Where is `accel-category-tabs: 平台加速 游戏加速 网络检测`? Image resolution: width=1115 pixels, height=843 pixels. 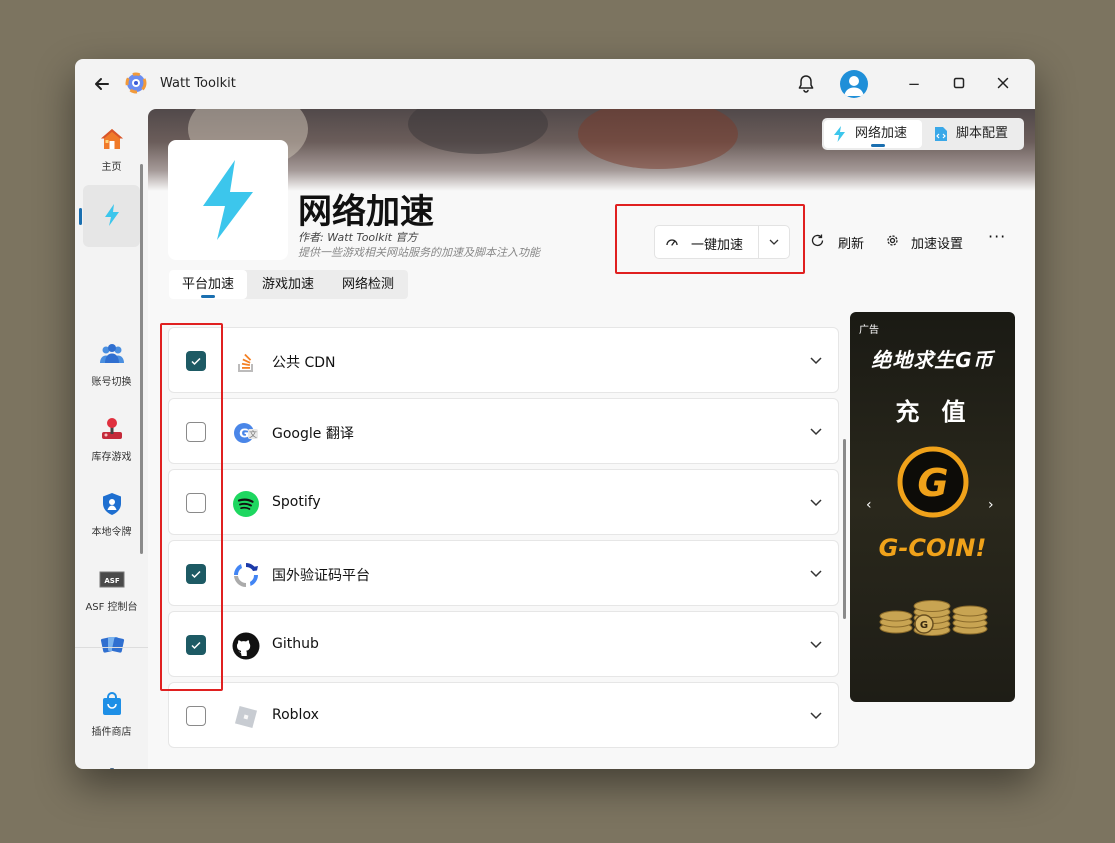 accel-category-tabs: 平台加速 游戏加速 网络检测 is located at coordinates (288, 284).